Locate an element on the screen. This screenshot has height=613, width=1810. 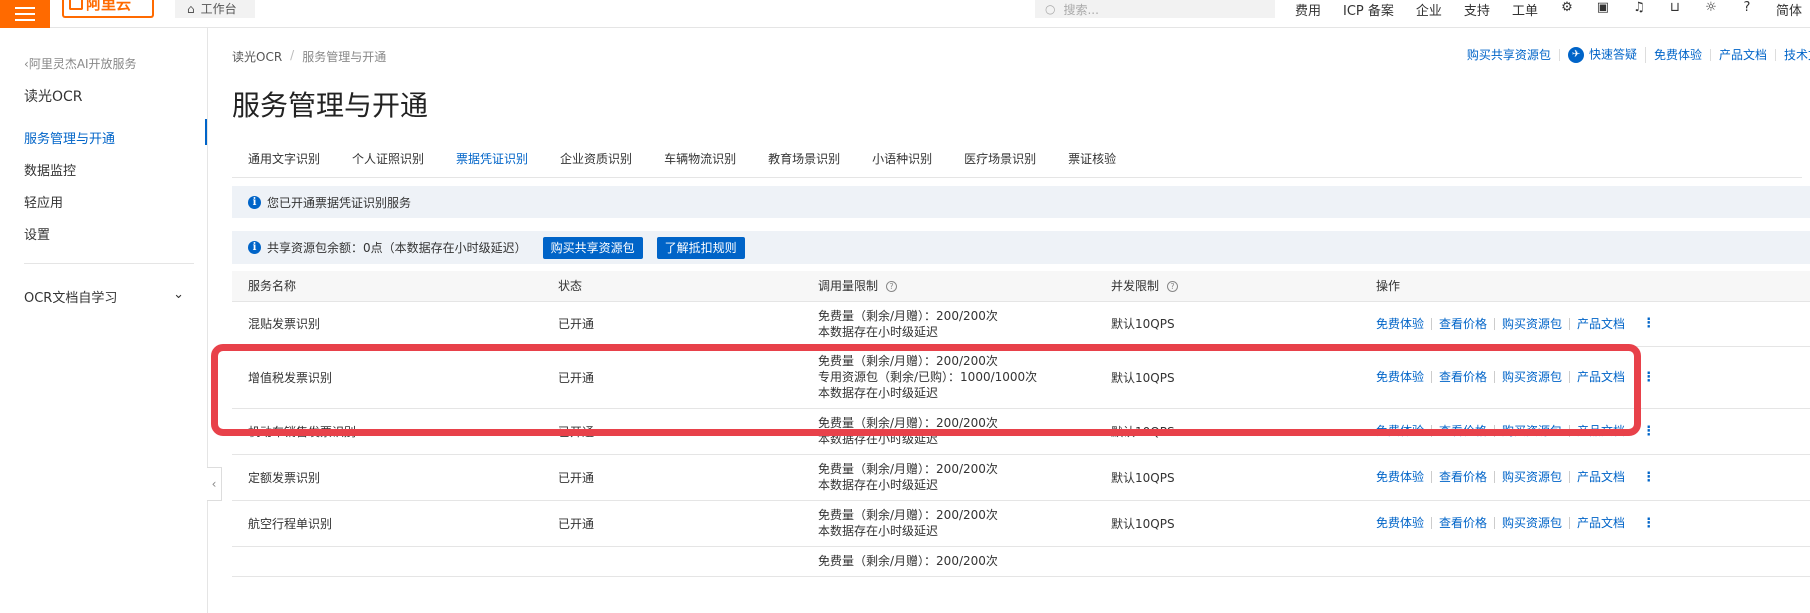
sidebar-back-link: ‹阿里灵杰AI开放服务 is located at coordinates (80, 63).